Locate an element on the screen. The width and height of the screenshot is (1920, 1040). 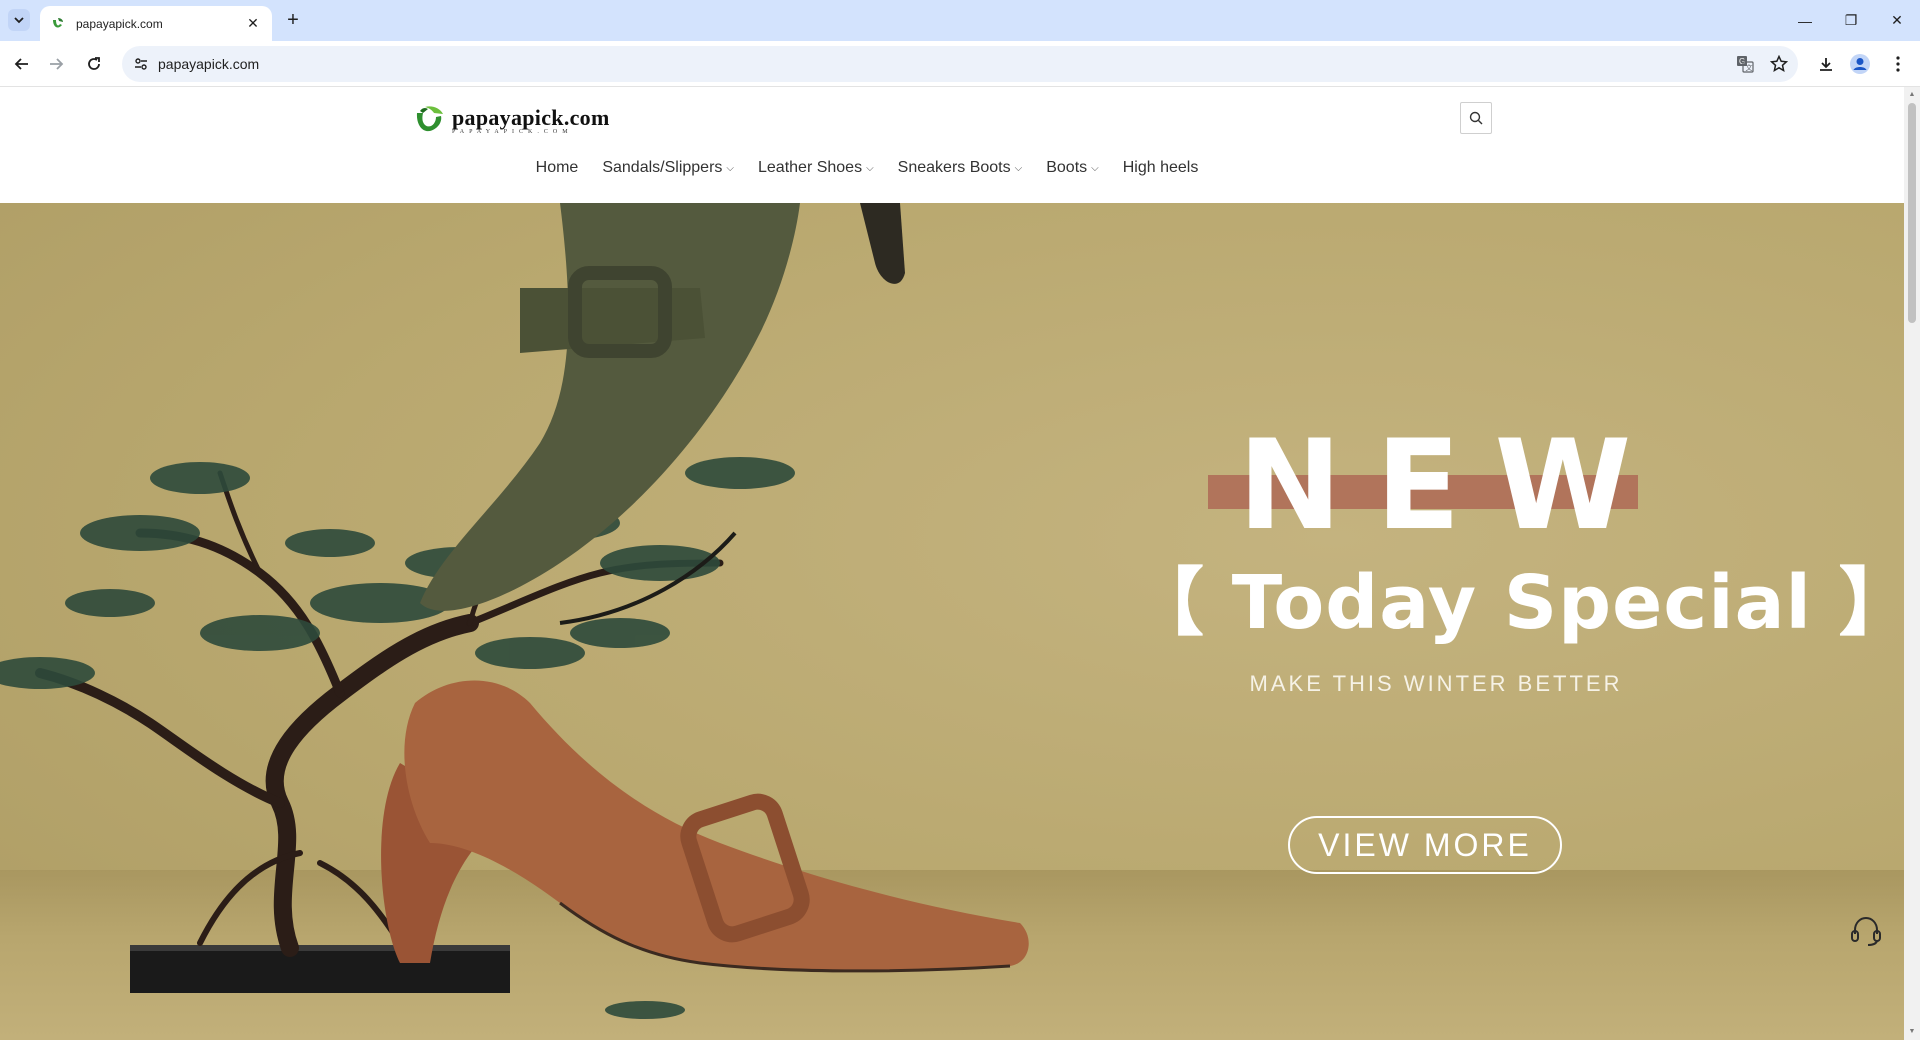
chevron-down-icon is located at coordinates (19, 20).